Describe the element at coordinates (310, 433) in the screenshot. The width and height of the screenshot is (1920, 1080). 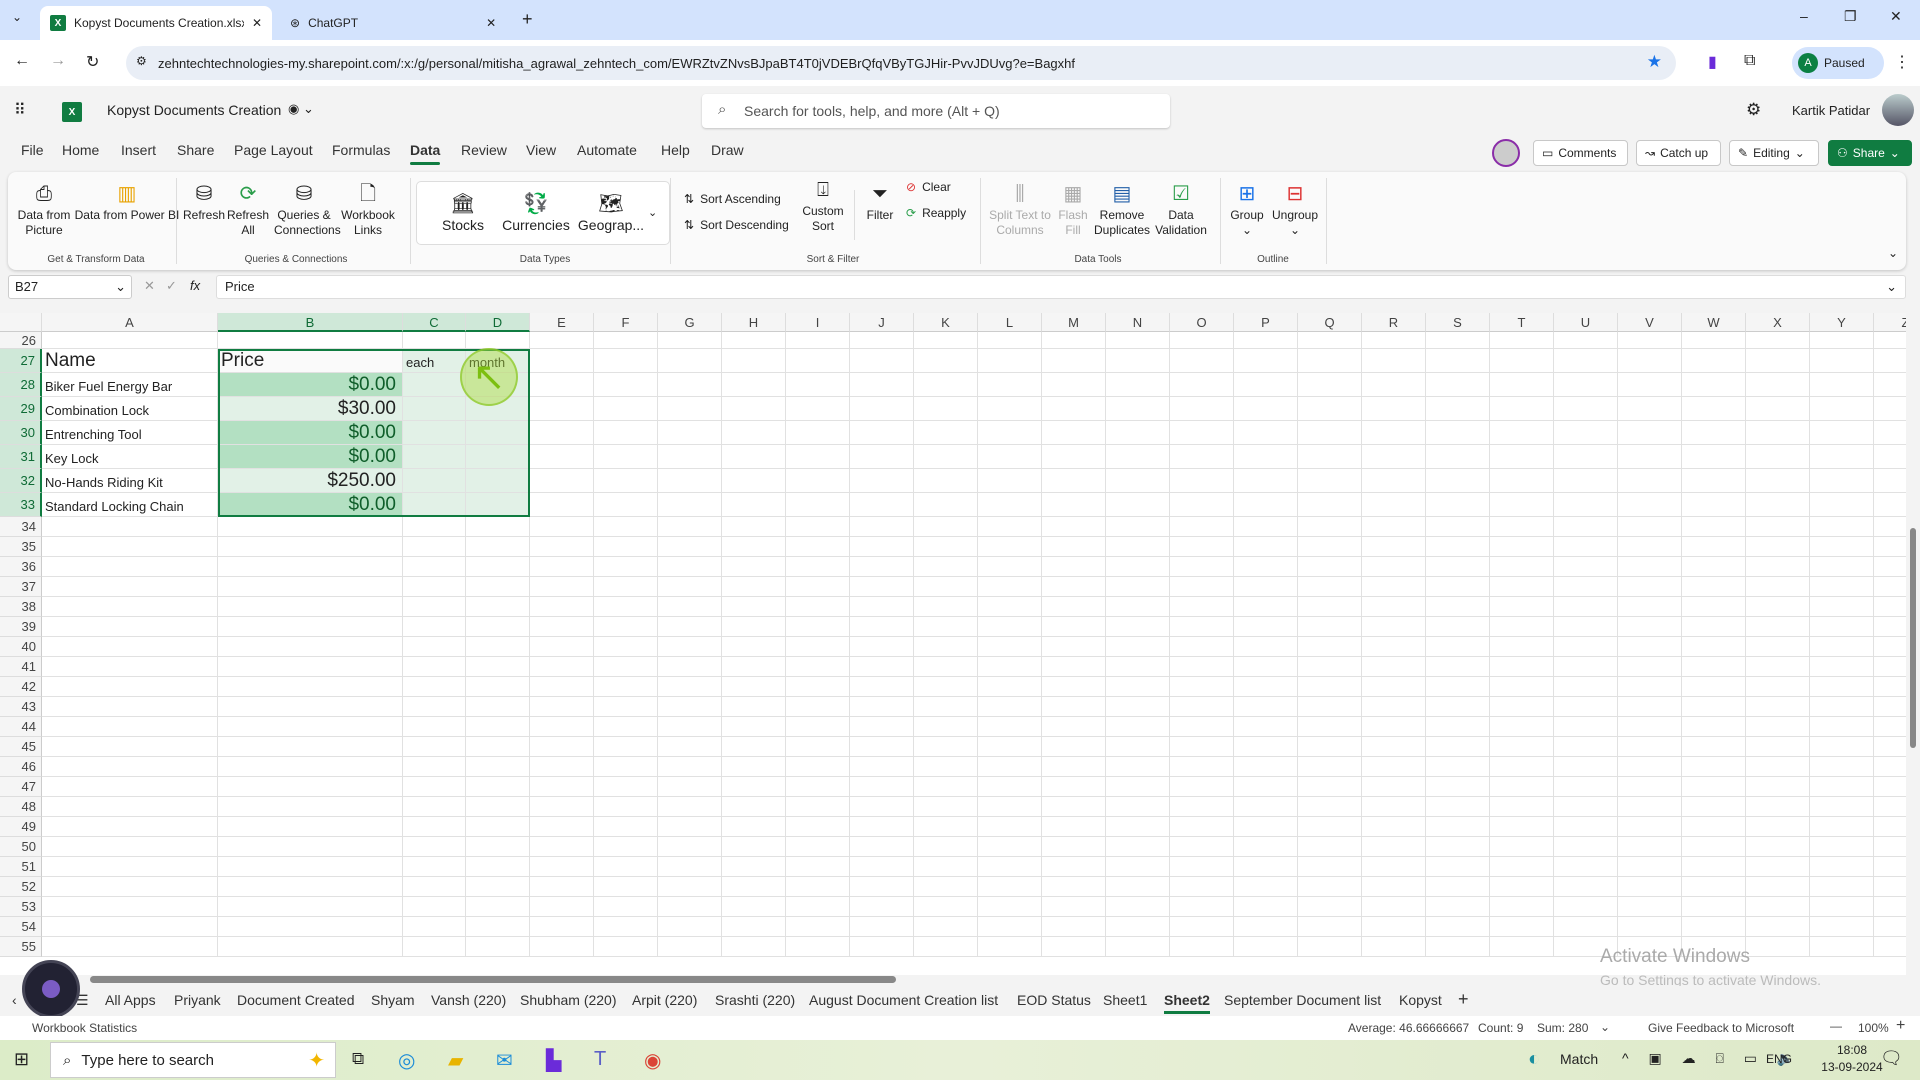
I see `cell-B30: $0.00` at that location.